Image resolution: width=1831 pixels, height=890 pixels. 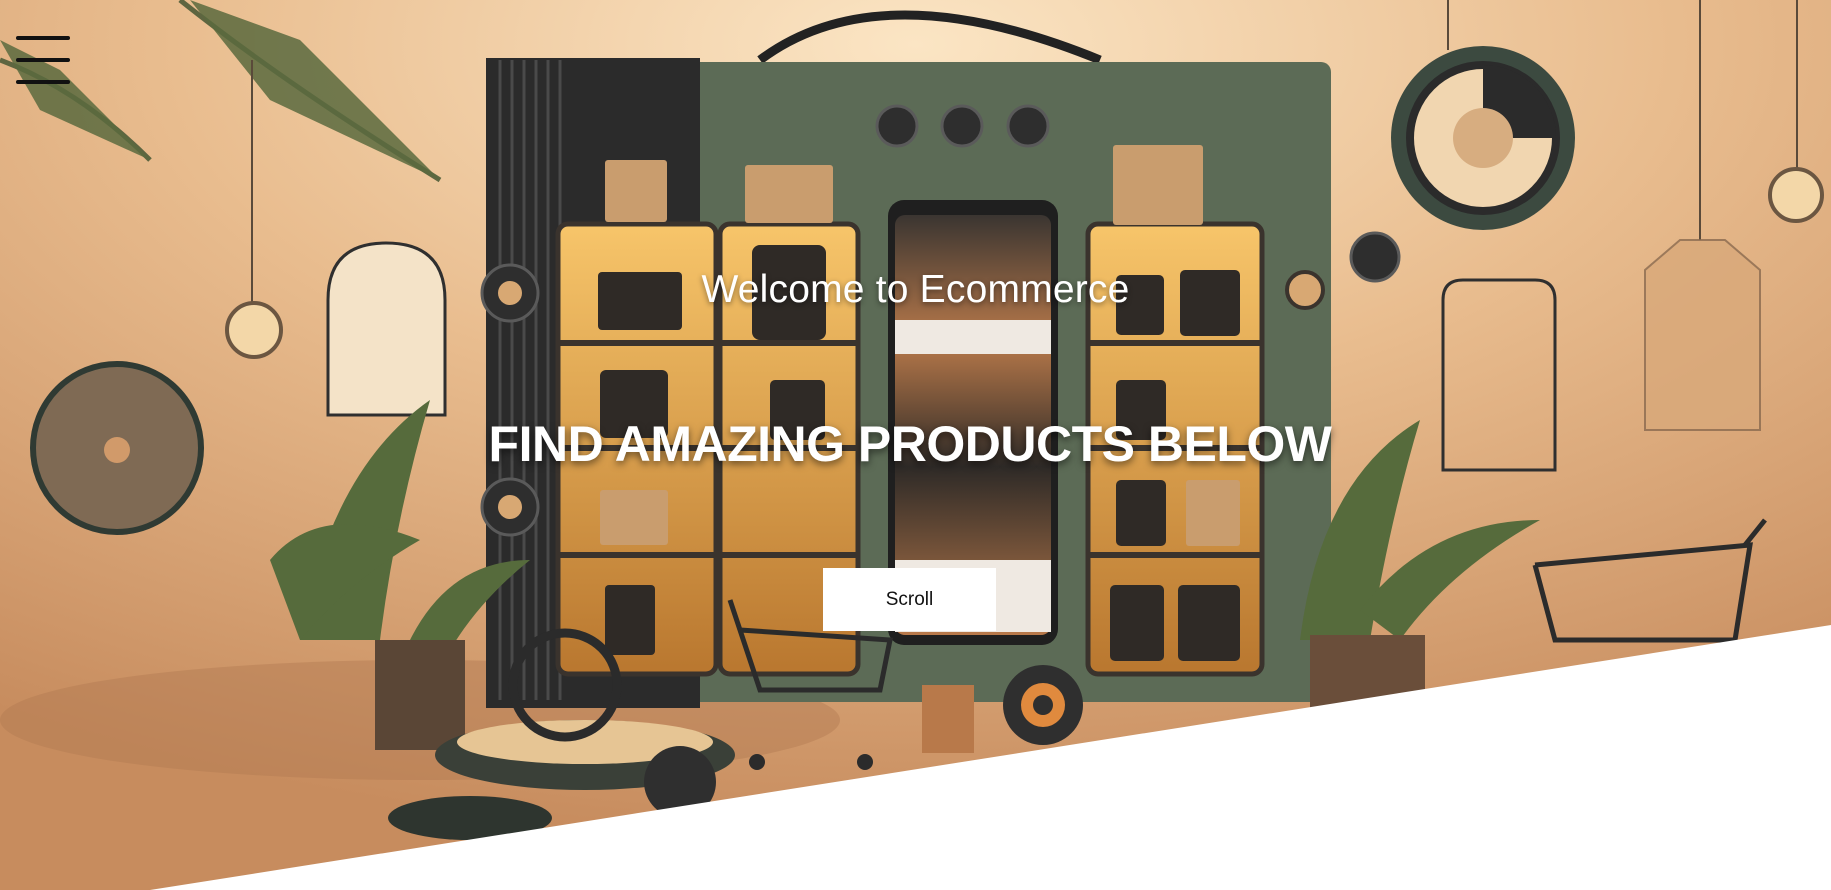 I want to click on scroll-button: Scroll, so click(x=909, y=599).